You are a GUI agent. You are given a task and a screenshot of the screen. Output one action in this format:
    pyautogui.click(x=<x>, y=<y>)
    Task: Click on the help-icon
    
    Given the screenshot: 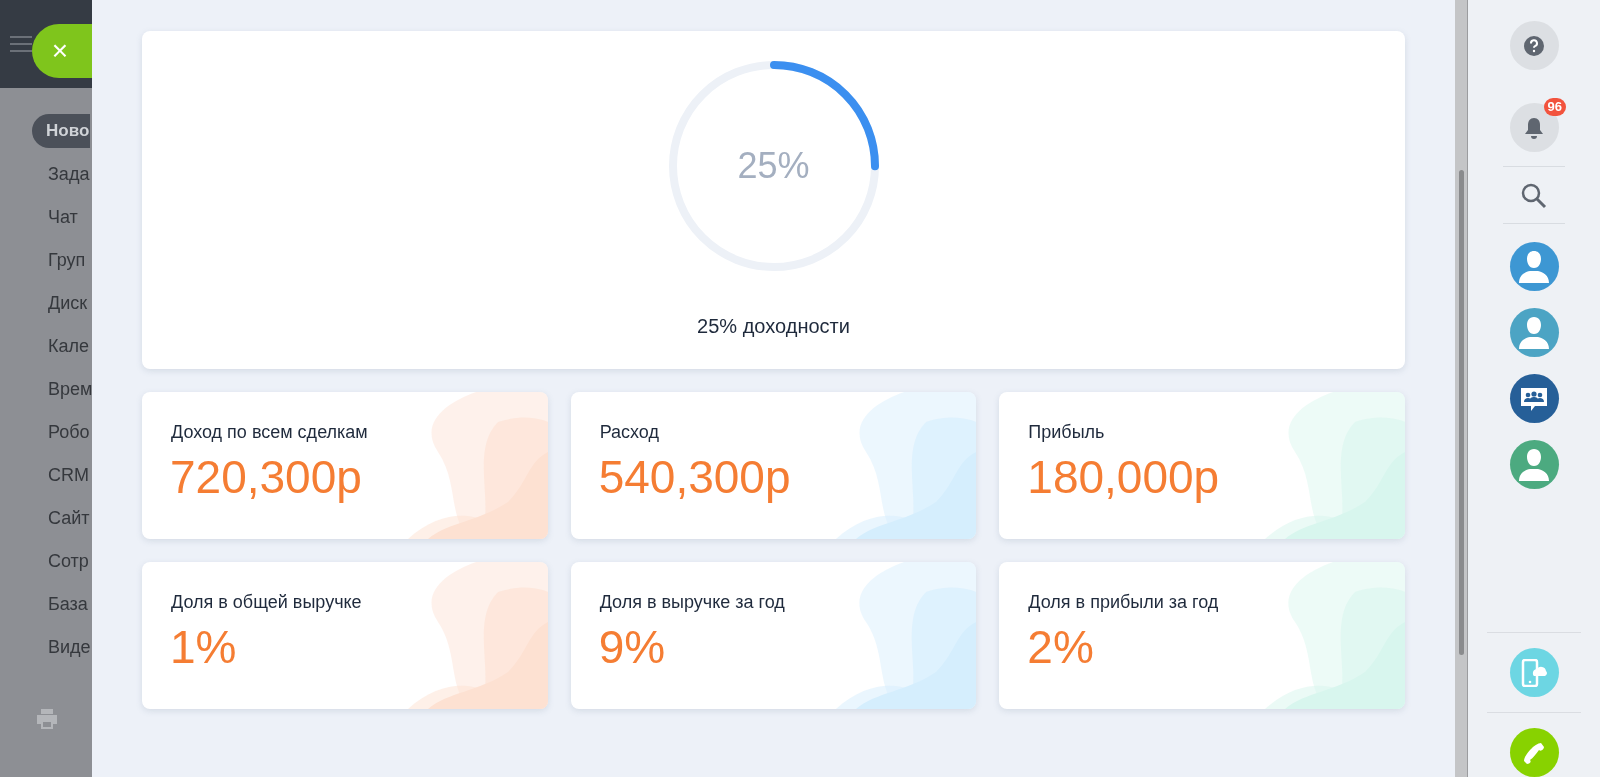 What is the action you would take?
    pyautogui.click(x=1534, y=45)
    